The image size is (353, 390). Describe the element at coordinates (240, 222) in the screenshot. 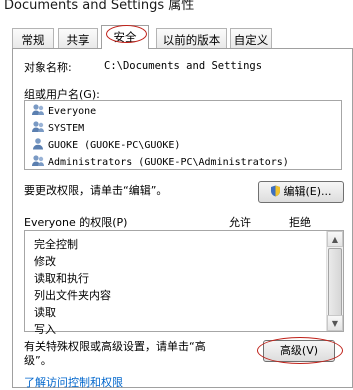

I see `permissions-allow-header: 允许` at that location.